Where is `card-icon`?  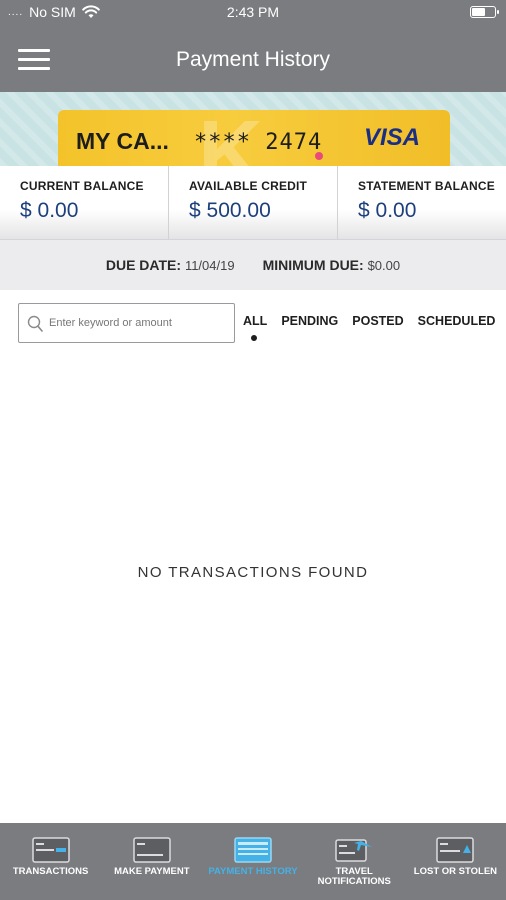 card-icon is located at coordinates (50, 850).